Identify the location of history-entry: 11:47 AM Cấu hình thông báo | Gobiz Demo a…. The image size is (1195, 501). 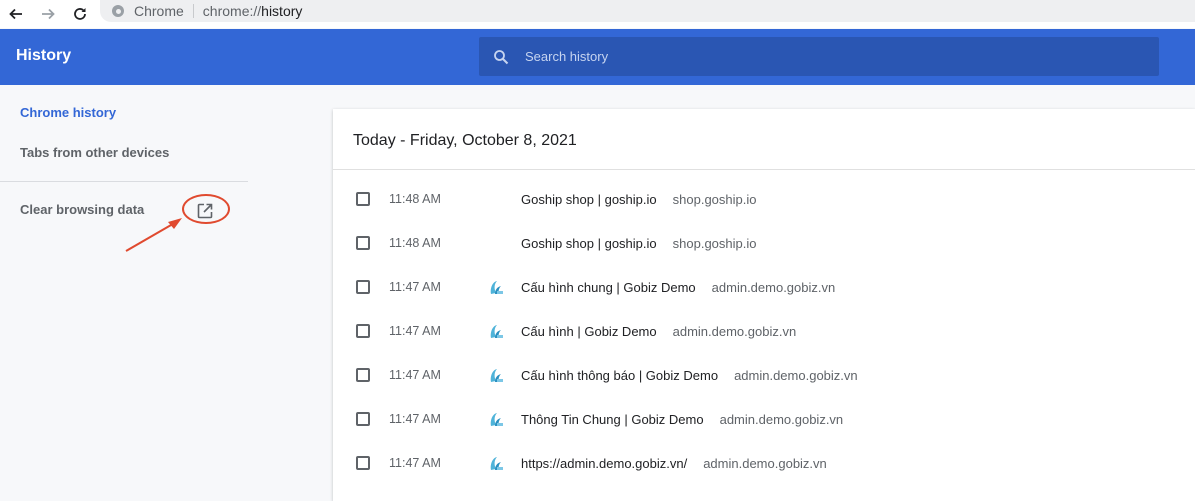
(764, 375).